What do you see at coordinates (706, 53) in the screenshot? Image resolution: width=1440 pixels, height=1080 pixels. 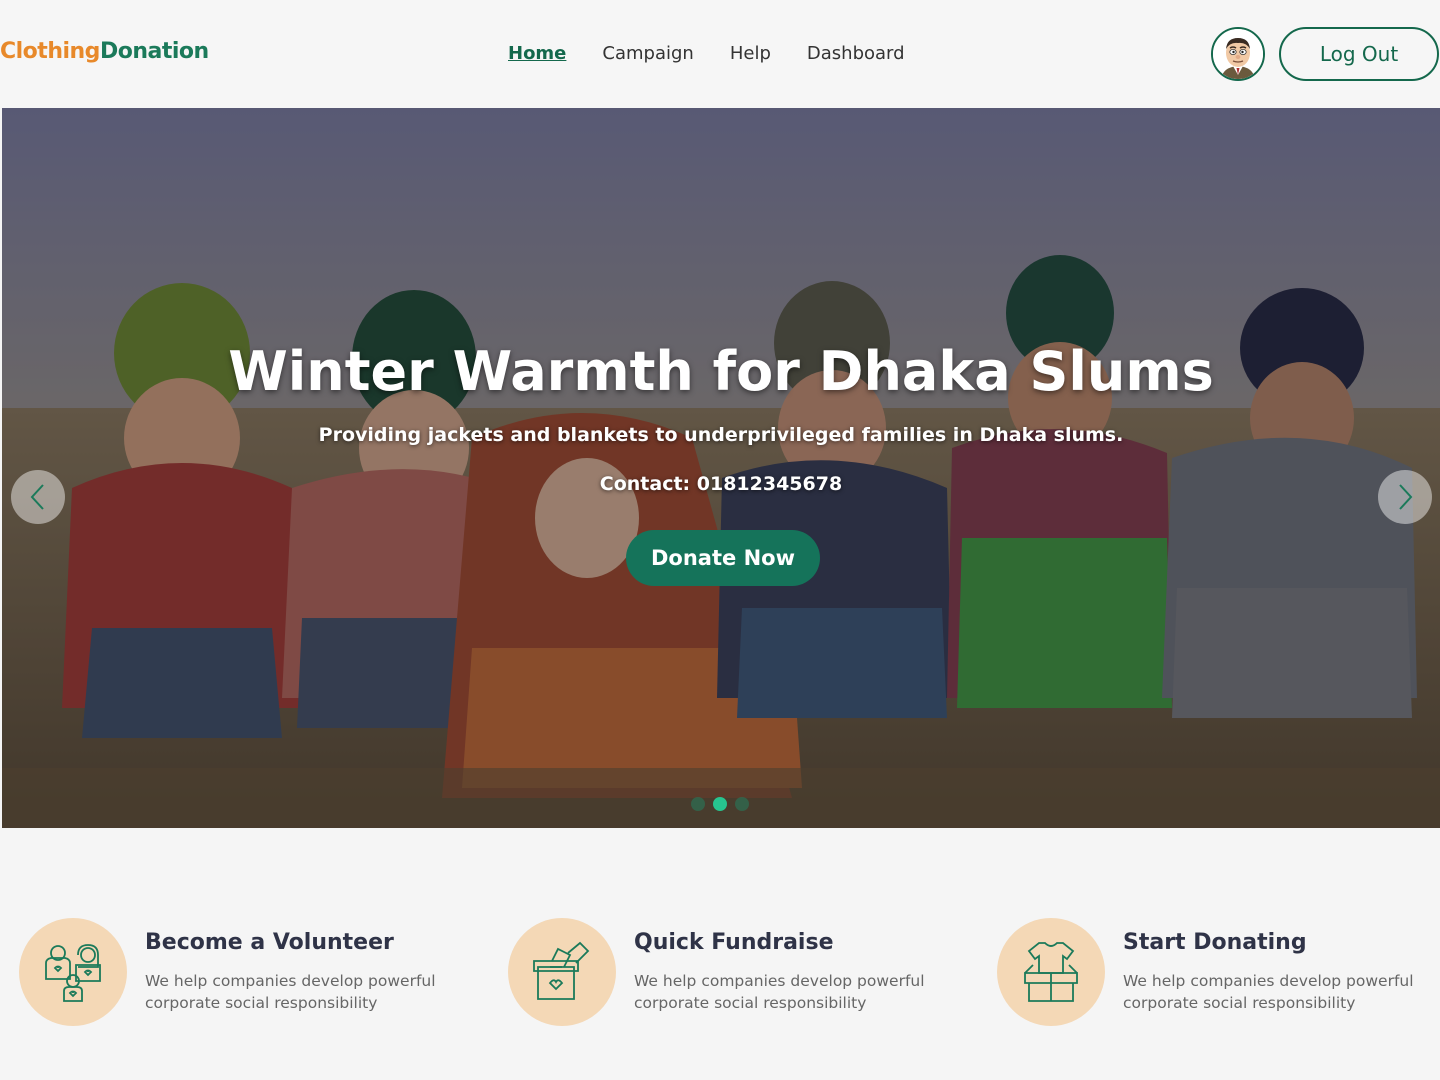 I see `main-nav: Home Campaign Help Dashboard` at bounding box center [706, 53].